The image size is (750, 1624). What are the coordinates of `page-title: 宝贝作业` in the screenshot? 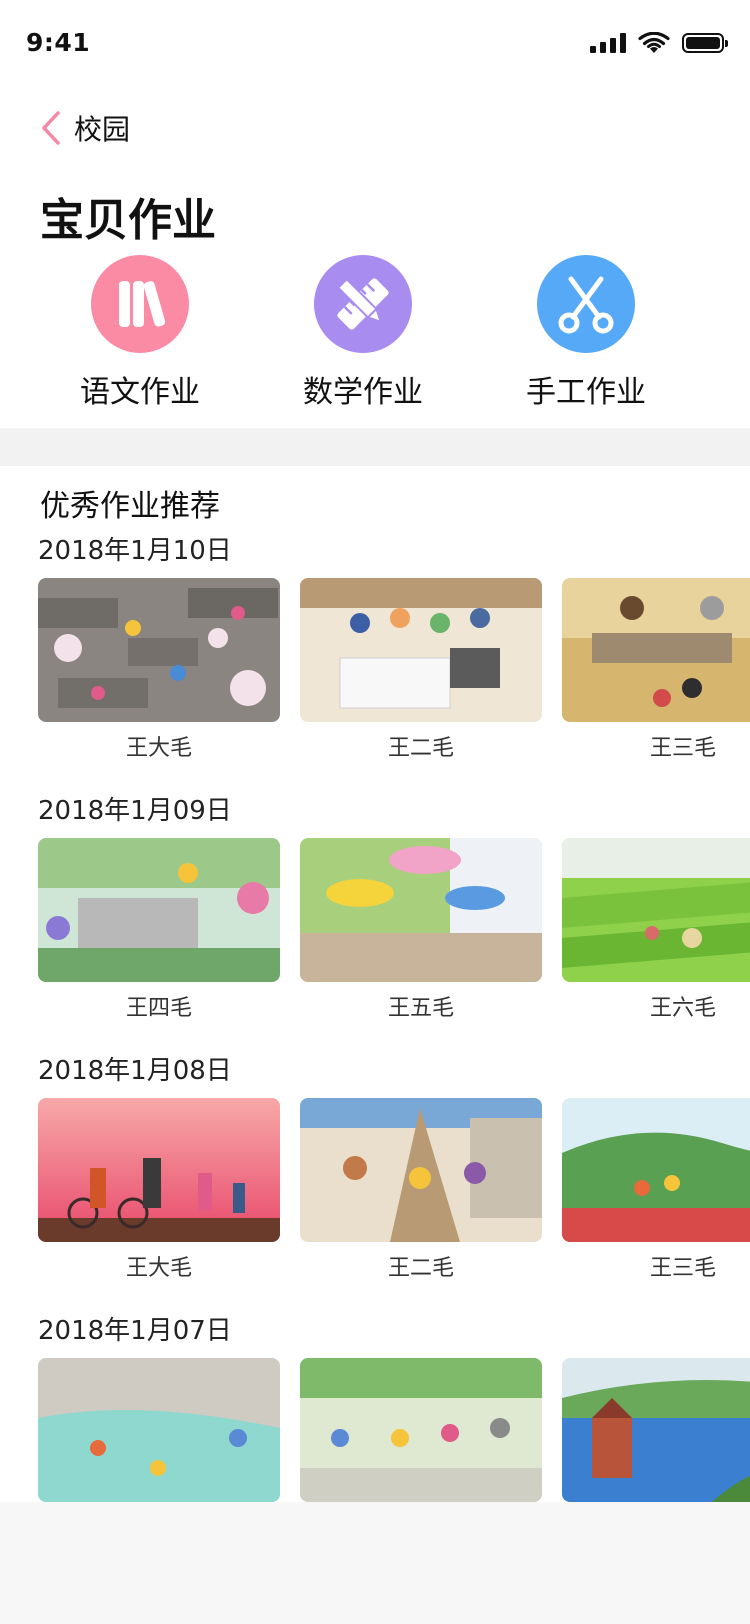 It's located at (128, 220).